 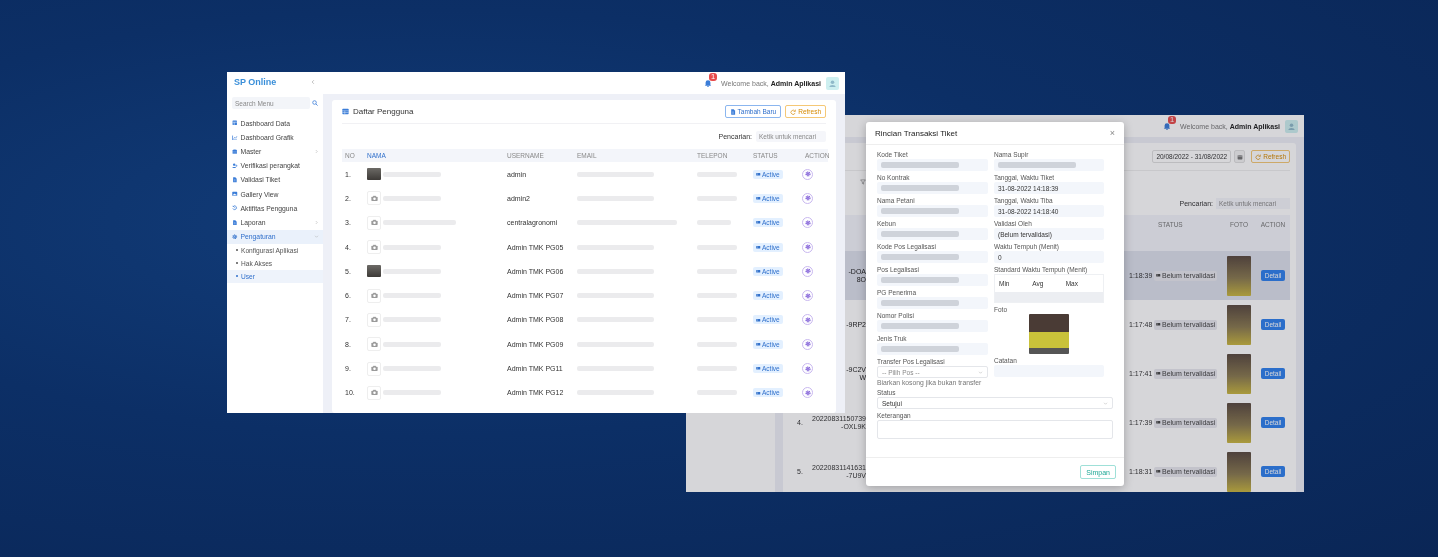 I want to click on panel-title: Daftar Pengguna, so click(x=383, y=111).